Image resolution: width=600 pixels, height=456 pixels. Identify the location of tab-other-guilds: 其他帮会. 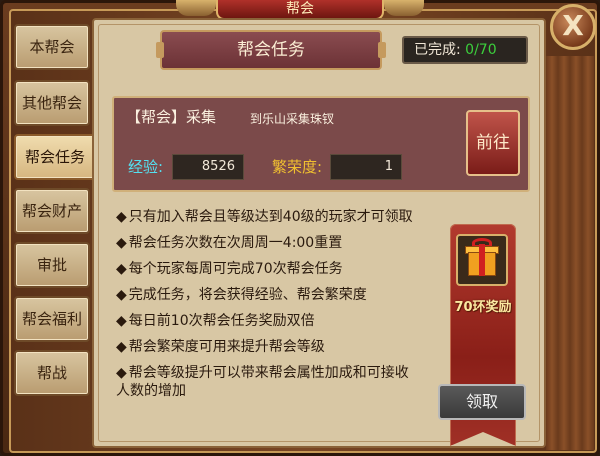
(52, 103).